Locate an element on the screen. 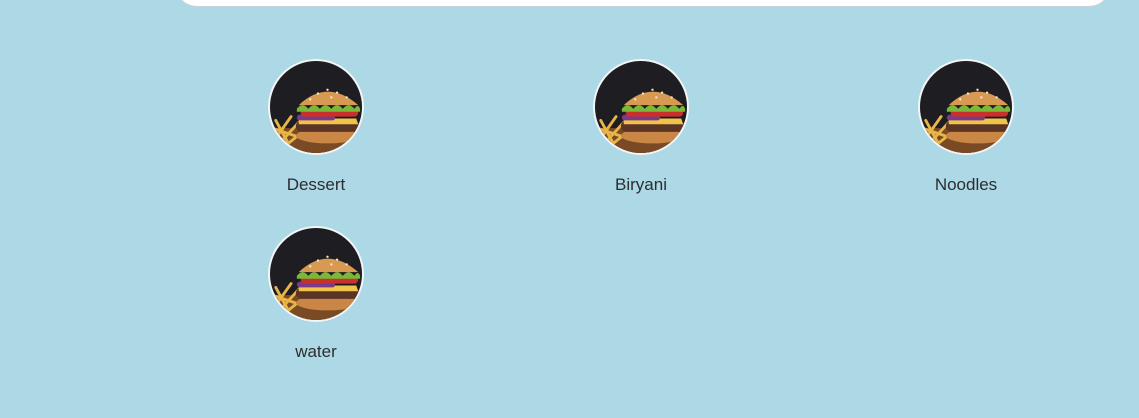 This screenshot has width=1139, height=418. search-bar is located at coordinates (643, 3).